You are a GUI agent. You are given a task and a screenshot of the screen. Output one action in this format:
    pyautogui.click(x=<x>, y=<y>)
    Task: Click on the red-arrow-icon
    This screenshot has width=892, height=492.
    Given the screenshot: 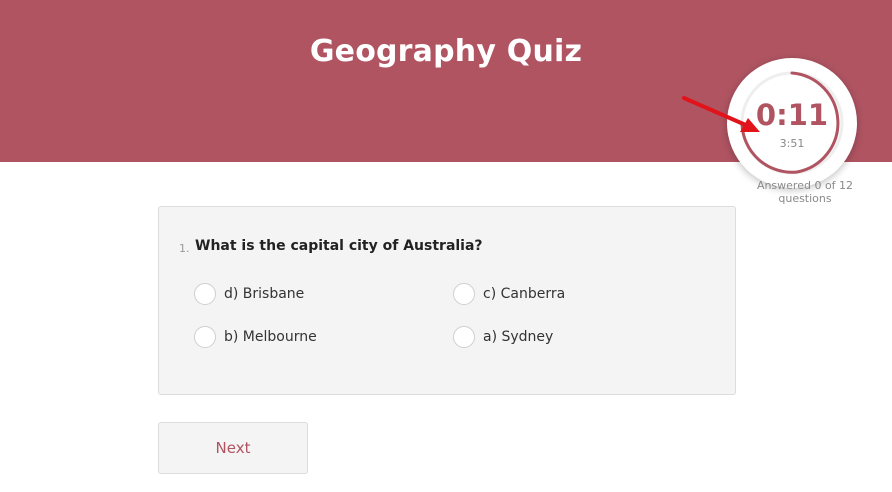 What is the action you would take?
    pyautogui.click(x=721, y=114)
    